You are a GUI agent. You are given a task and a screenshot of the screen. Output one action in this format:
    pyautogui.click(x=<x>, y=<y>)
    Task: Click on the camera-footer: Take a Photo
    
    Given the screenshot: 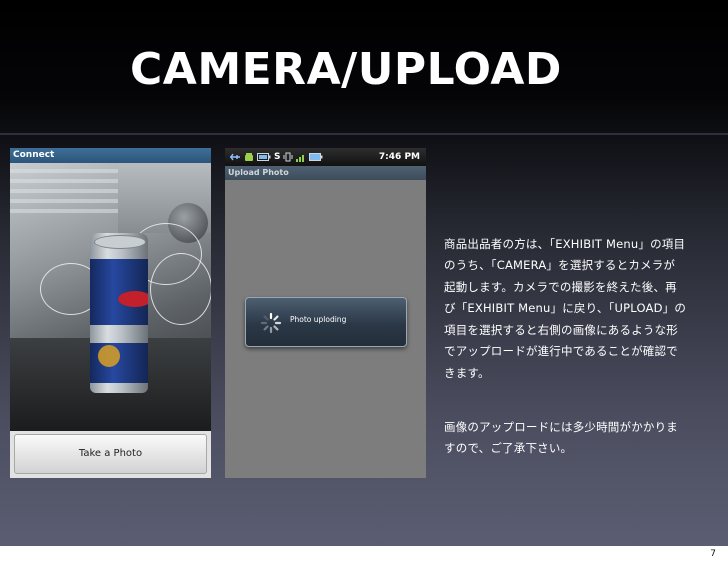 What is the action you would take?
    pyautogui.click(x=110, y=454)
    